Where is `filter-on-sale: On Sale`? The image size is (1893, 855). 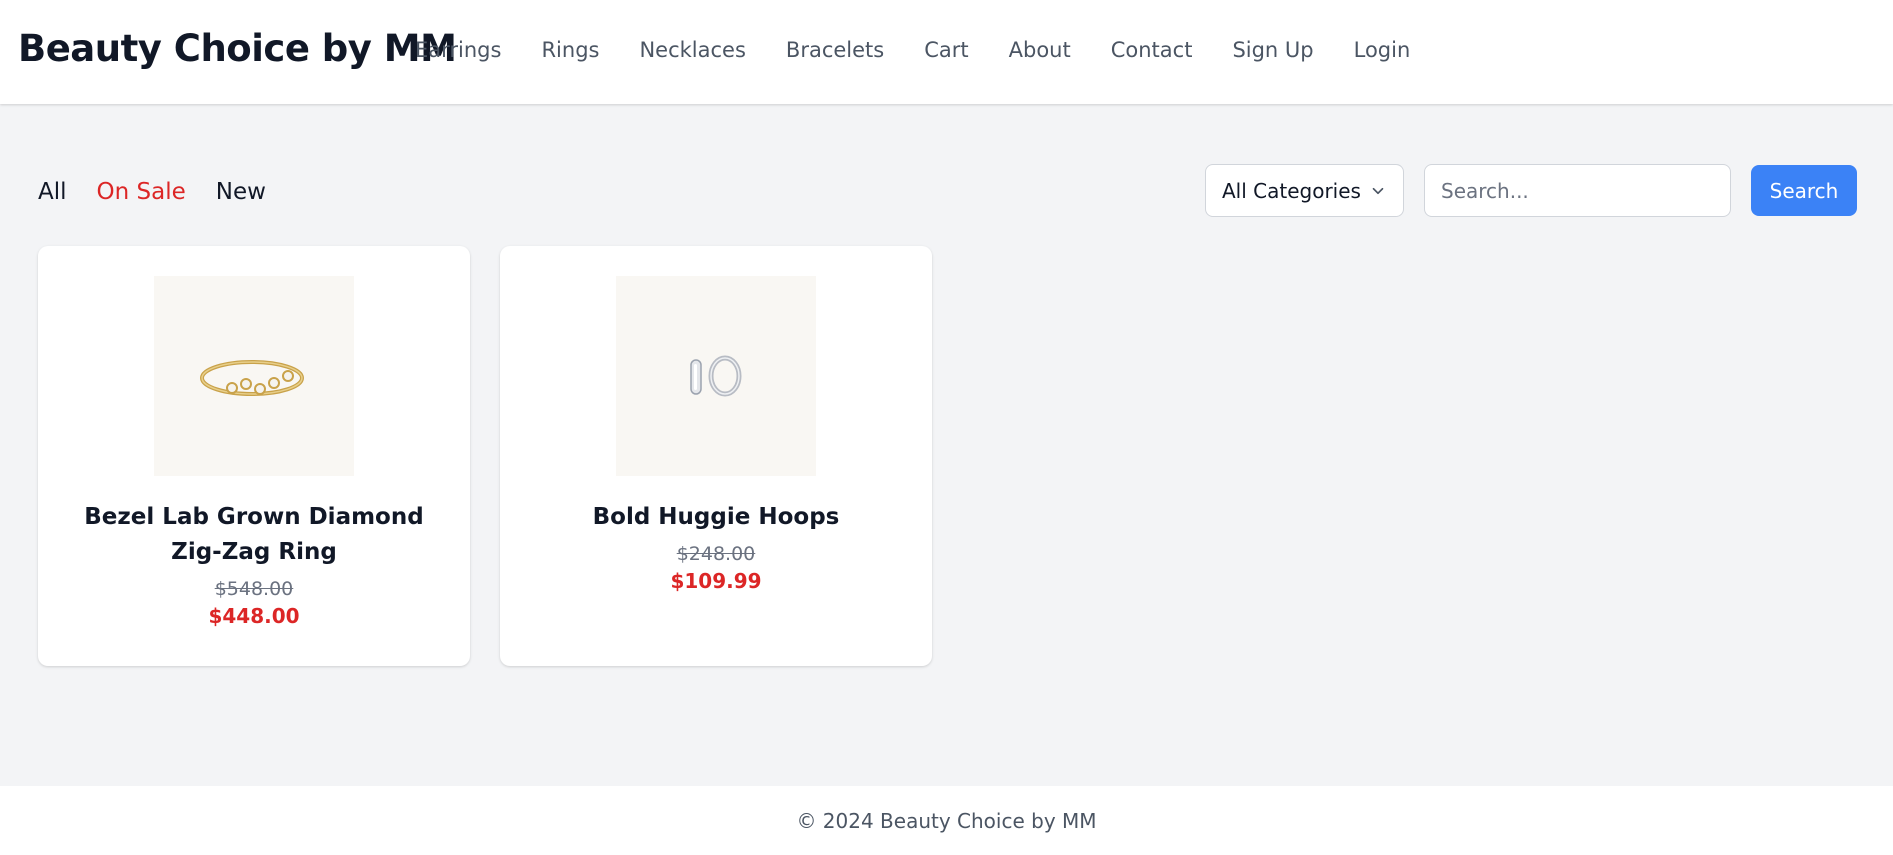
filter-on-sale: On Sale is located at coordinates (141, 192).